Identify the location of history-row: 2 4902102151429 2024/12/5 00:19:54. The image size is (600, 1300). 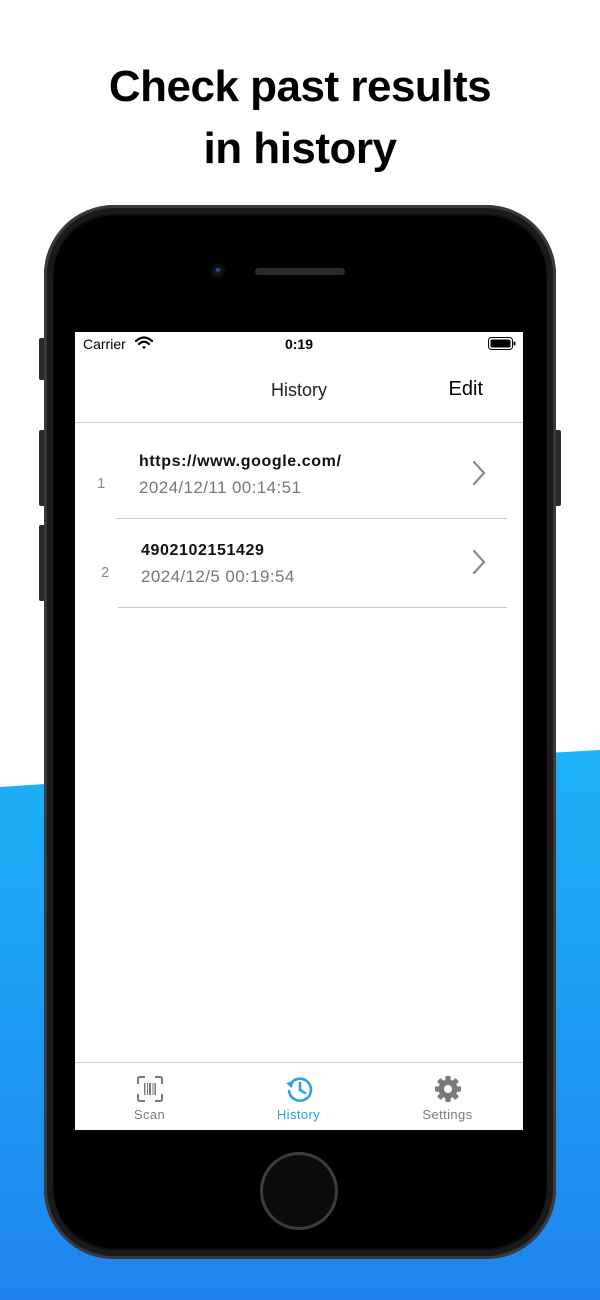
(299, 563).